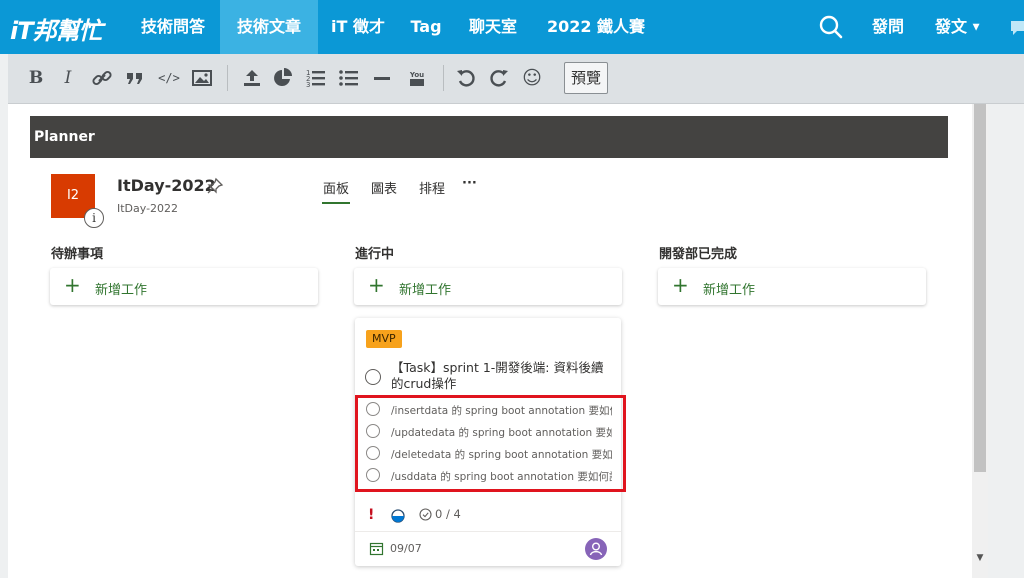 This screenshot has width=1024, height=578. Describe the element at coordinates (469, 183) in the screenshot. I see `more-options-icon: ···` at that location.